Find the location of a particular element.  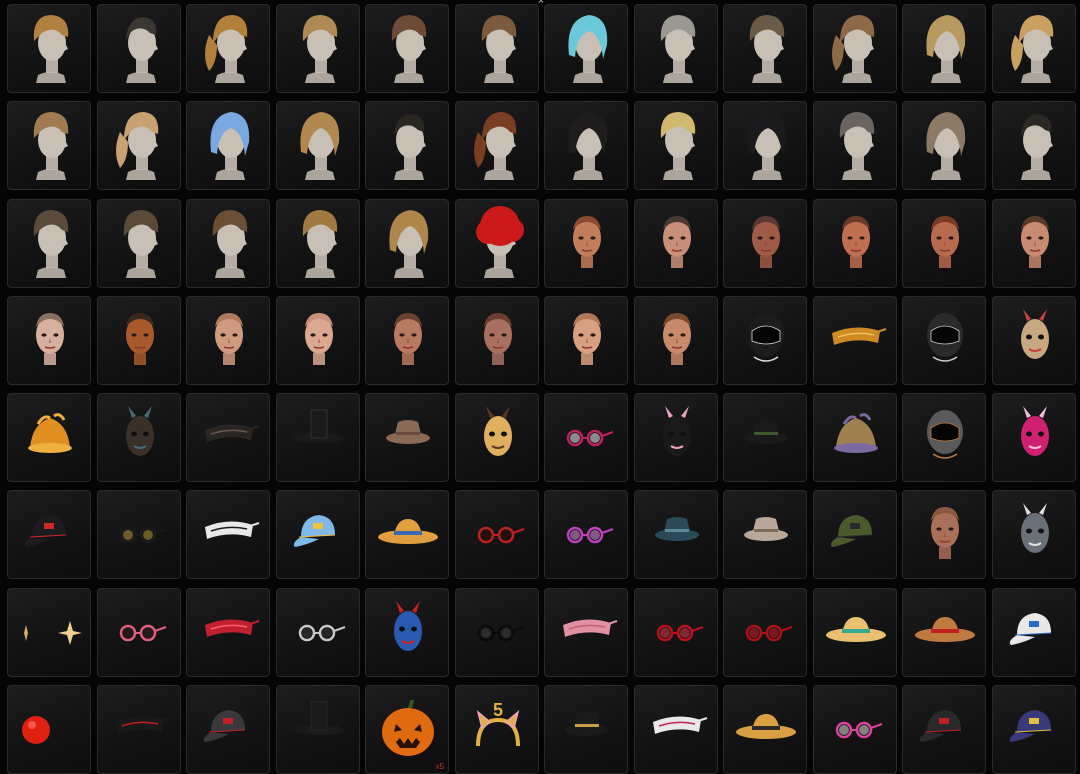

item-tile: x5 is located at coordinates (407, 729).